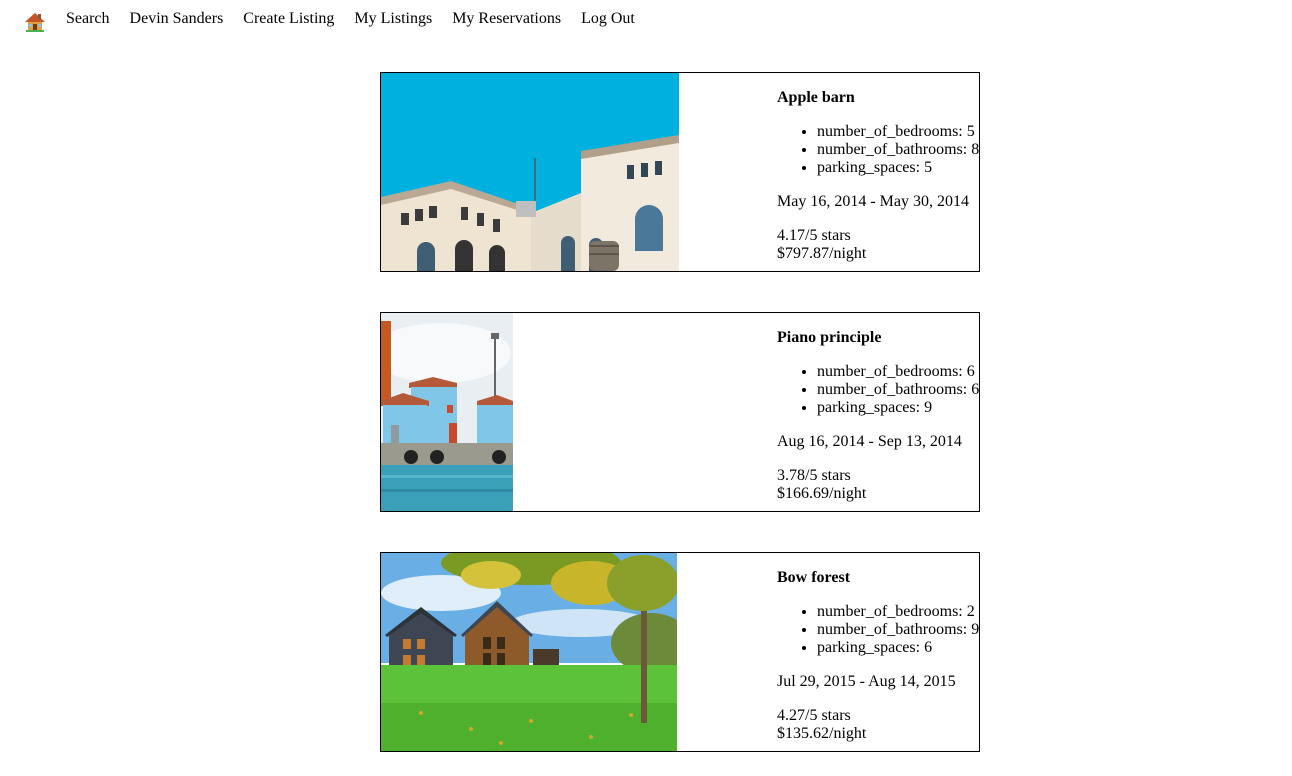 The width and height of the screenshot is (1292, 776). What do you see at coordinates (869, 441) in the screenshot?
I see `listing-dates: Aug 16, 2014 - Sep 13, 2014` at bounding box center [869, 441].